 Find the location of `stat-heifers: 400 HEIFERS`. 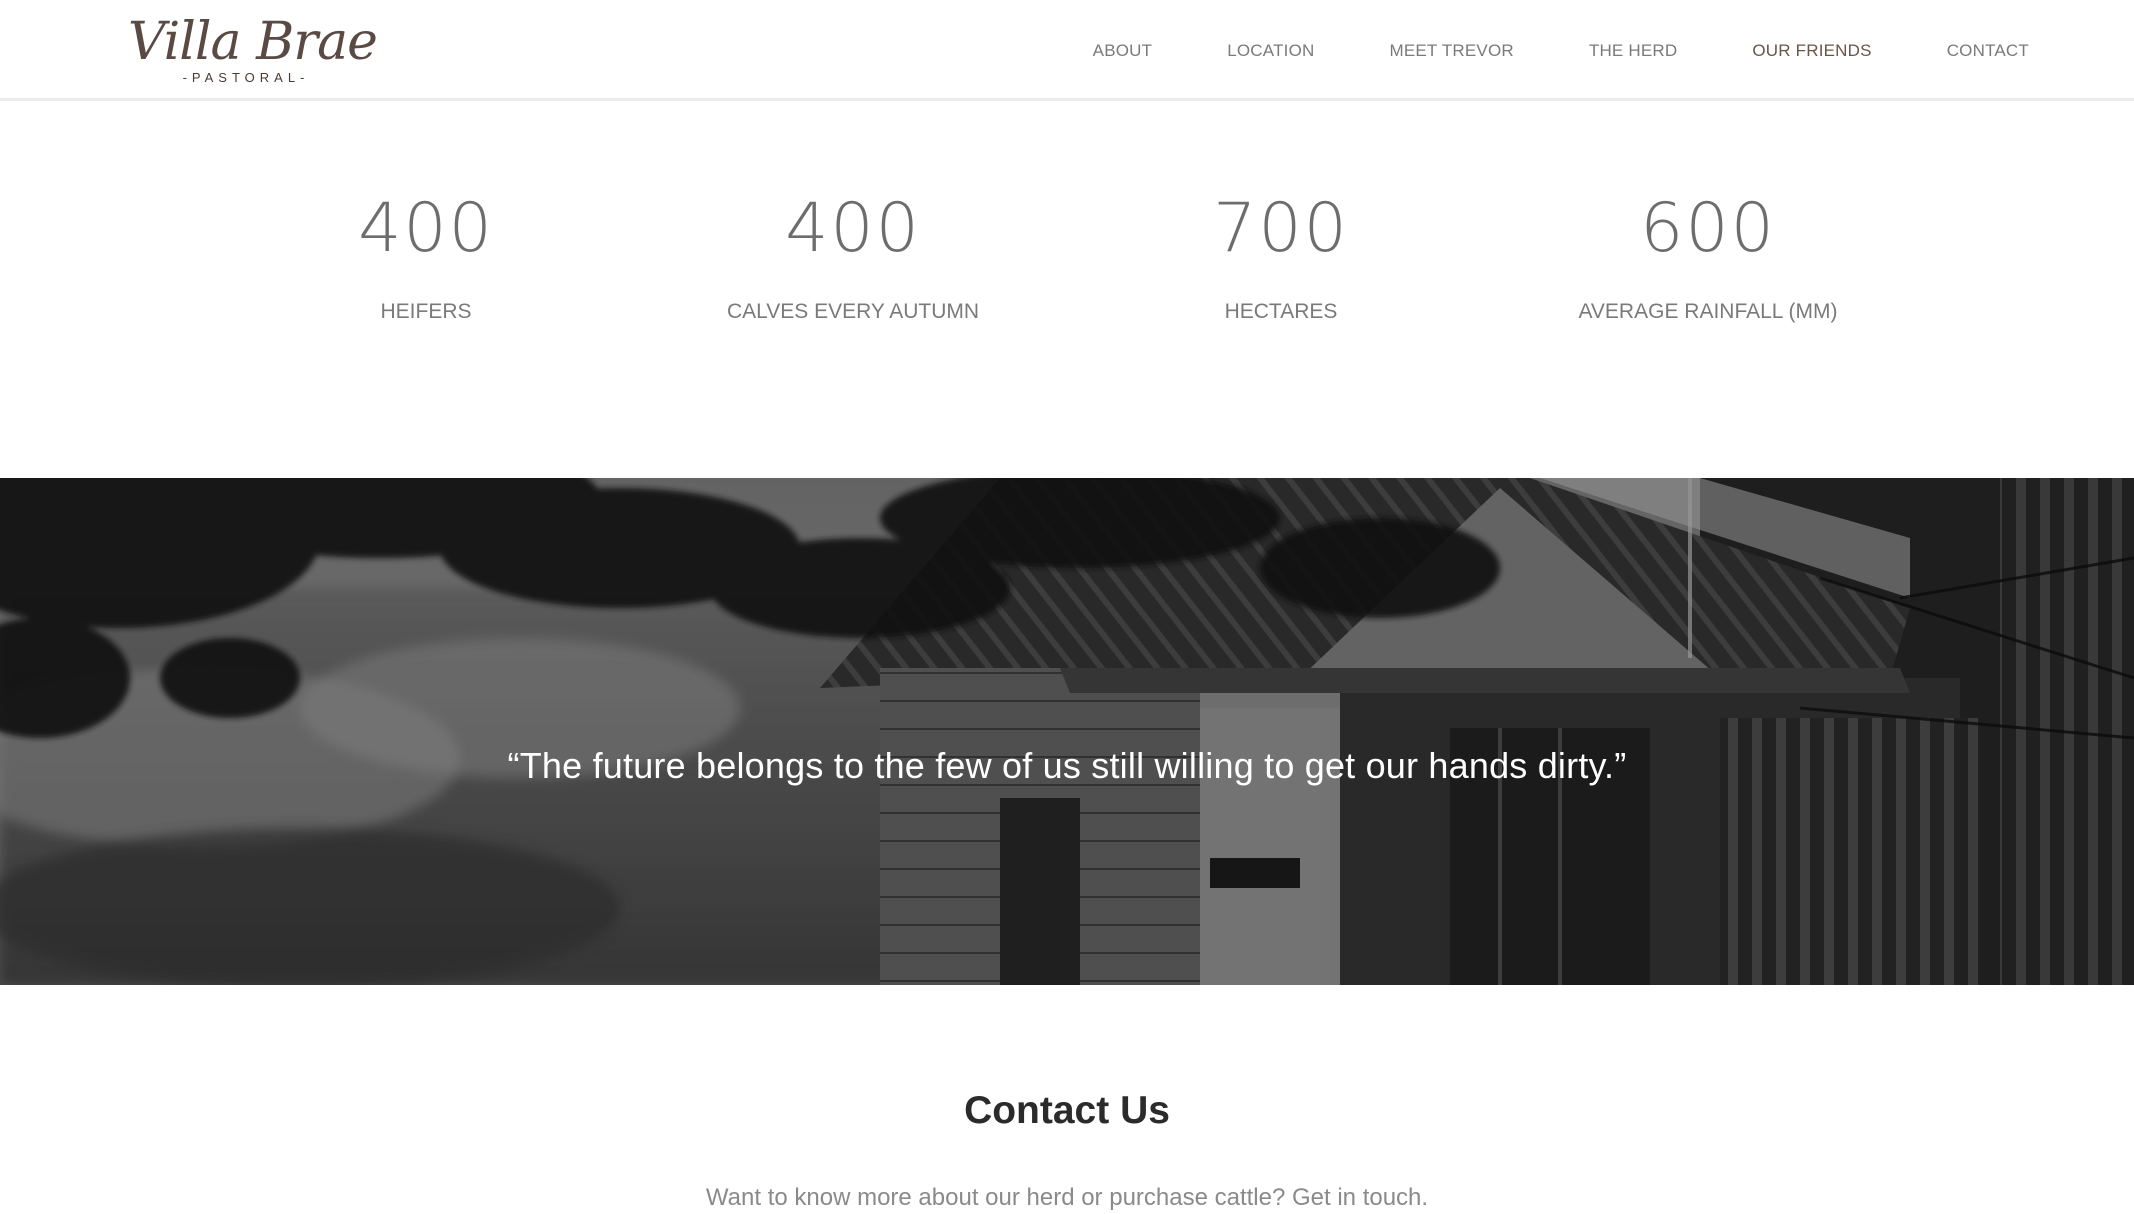

stat-heifers: 400 HEIFERS is located at coordinates (426, 257).